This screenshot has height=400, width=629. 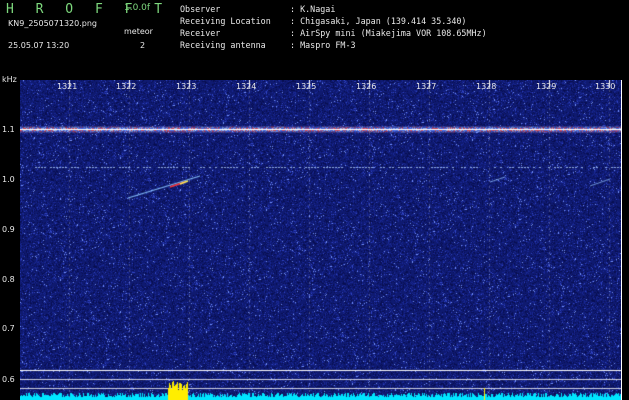 What do you see at coordinates (8, 328) in the screenshot?
I see `y-tick-0-7: 0.7` at bounding box center [8, 328].